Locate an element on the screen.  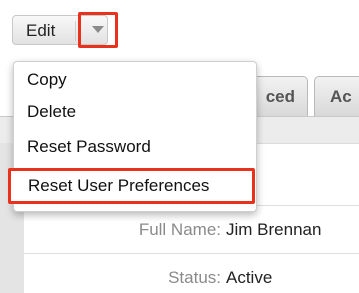
edit-button-label: Edit is located at coordinates (41, 30).